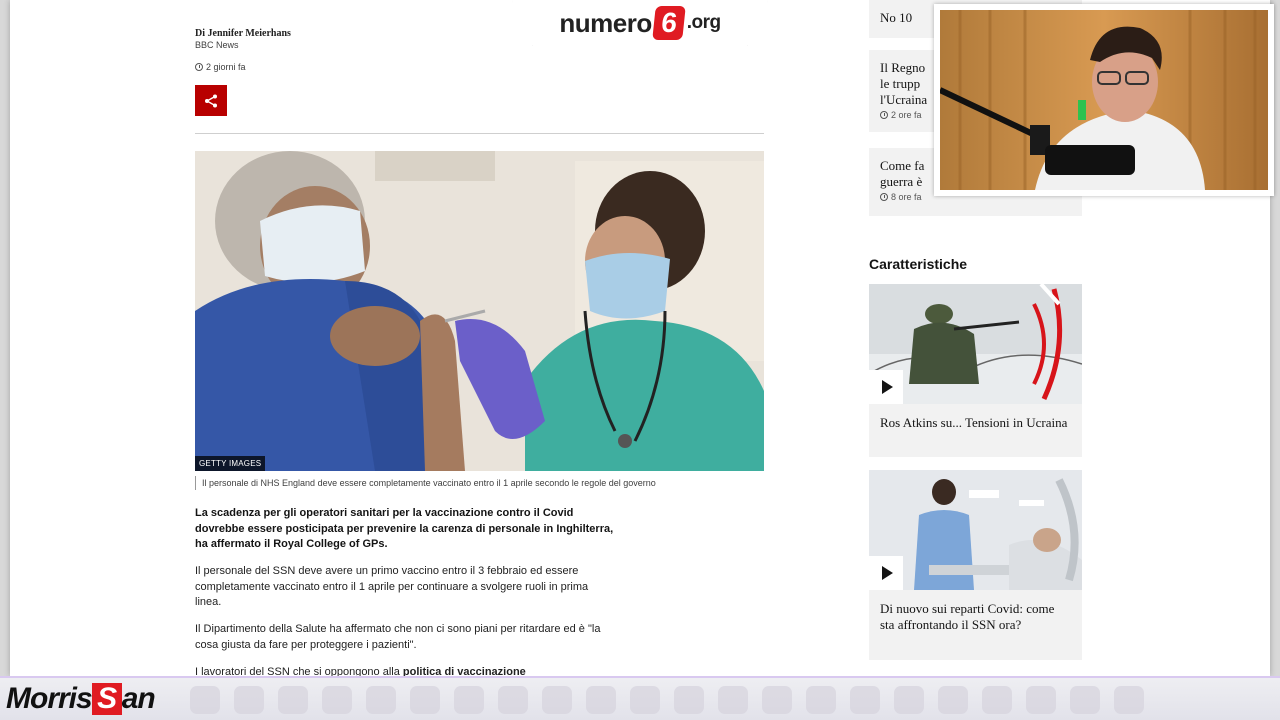 The image size is (1280, 720). Describe the element at coordinates (226, 67) in the screenshot. I see `timestamp-text: 2 giorni fa` at that location.